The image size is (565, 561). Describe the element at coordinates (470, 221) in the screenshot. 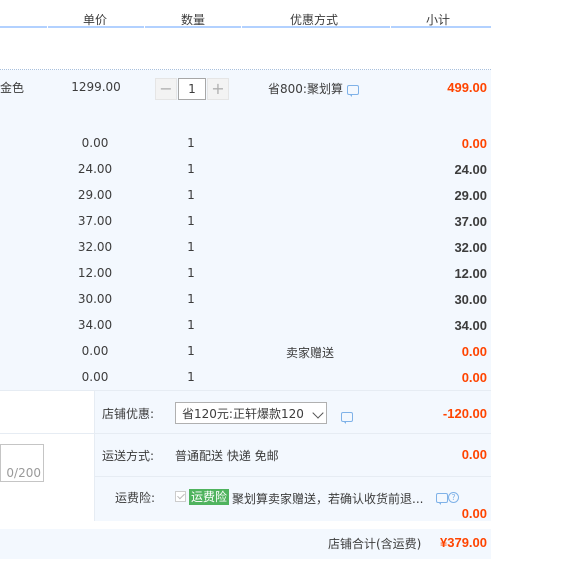

I see `row-subtotal: 37.00` at that location.